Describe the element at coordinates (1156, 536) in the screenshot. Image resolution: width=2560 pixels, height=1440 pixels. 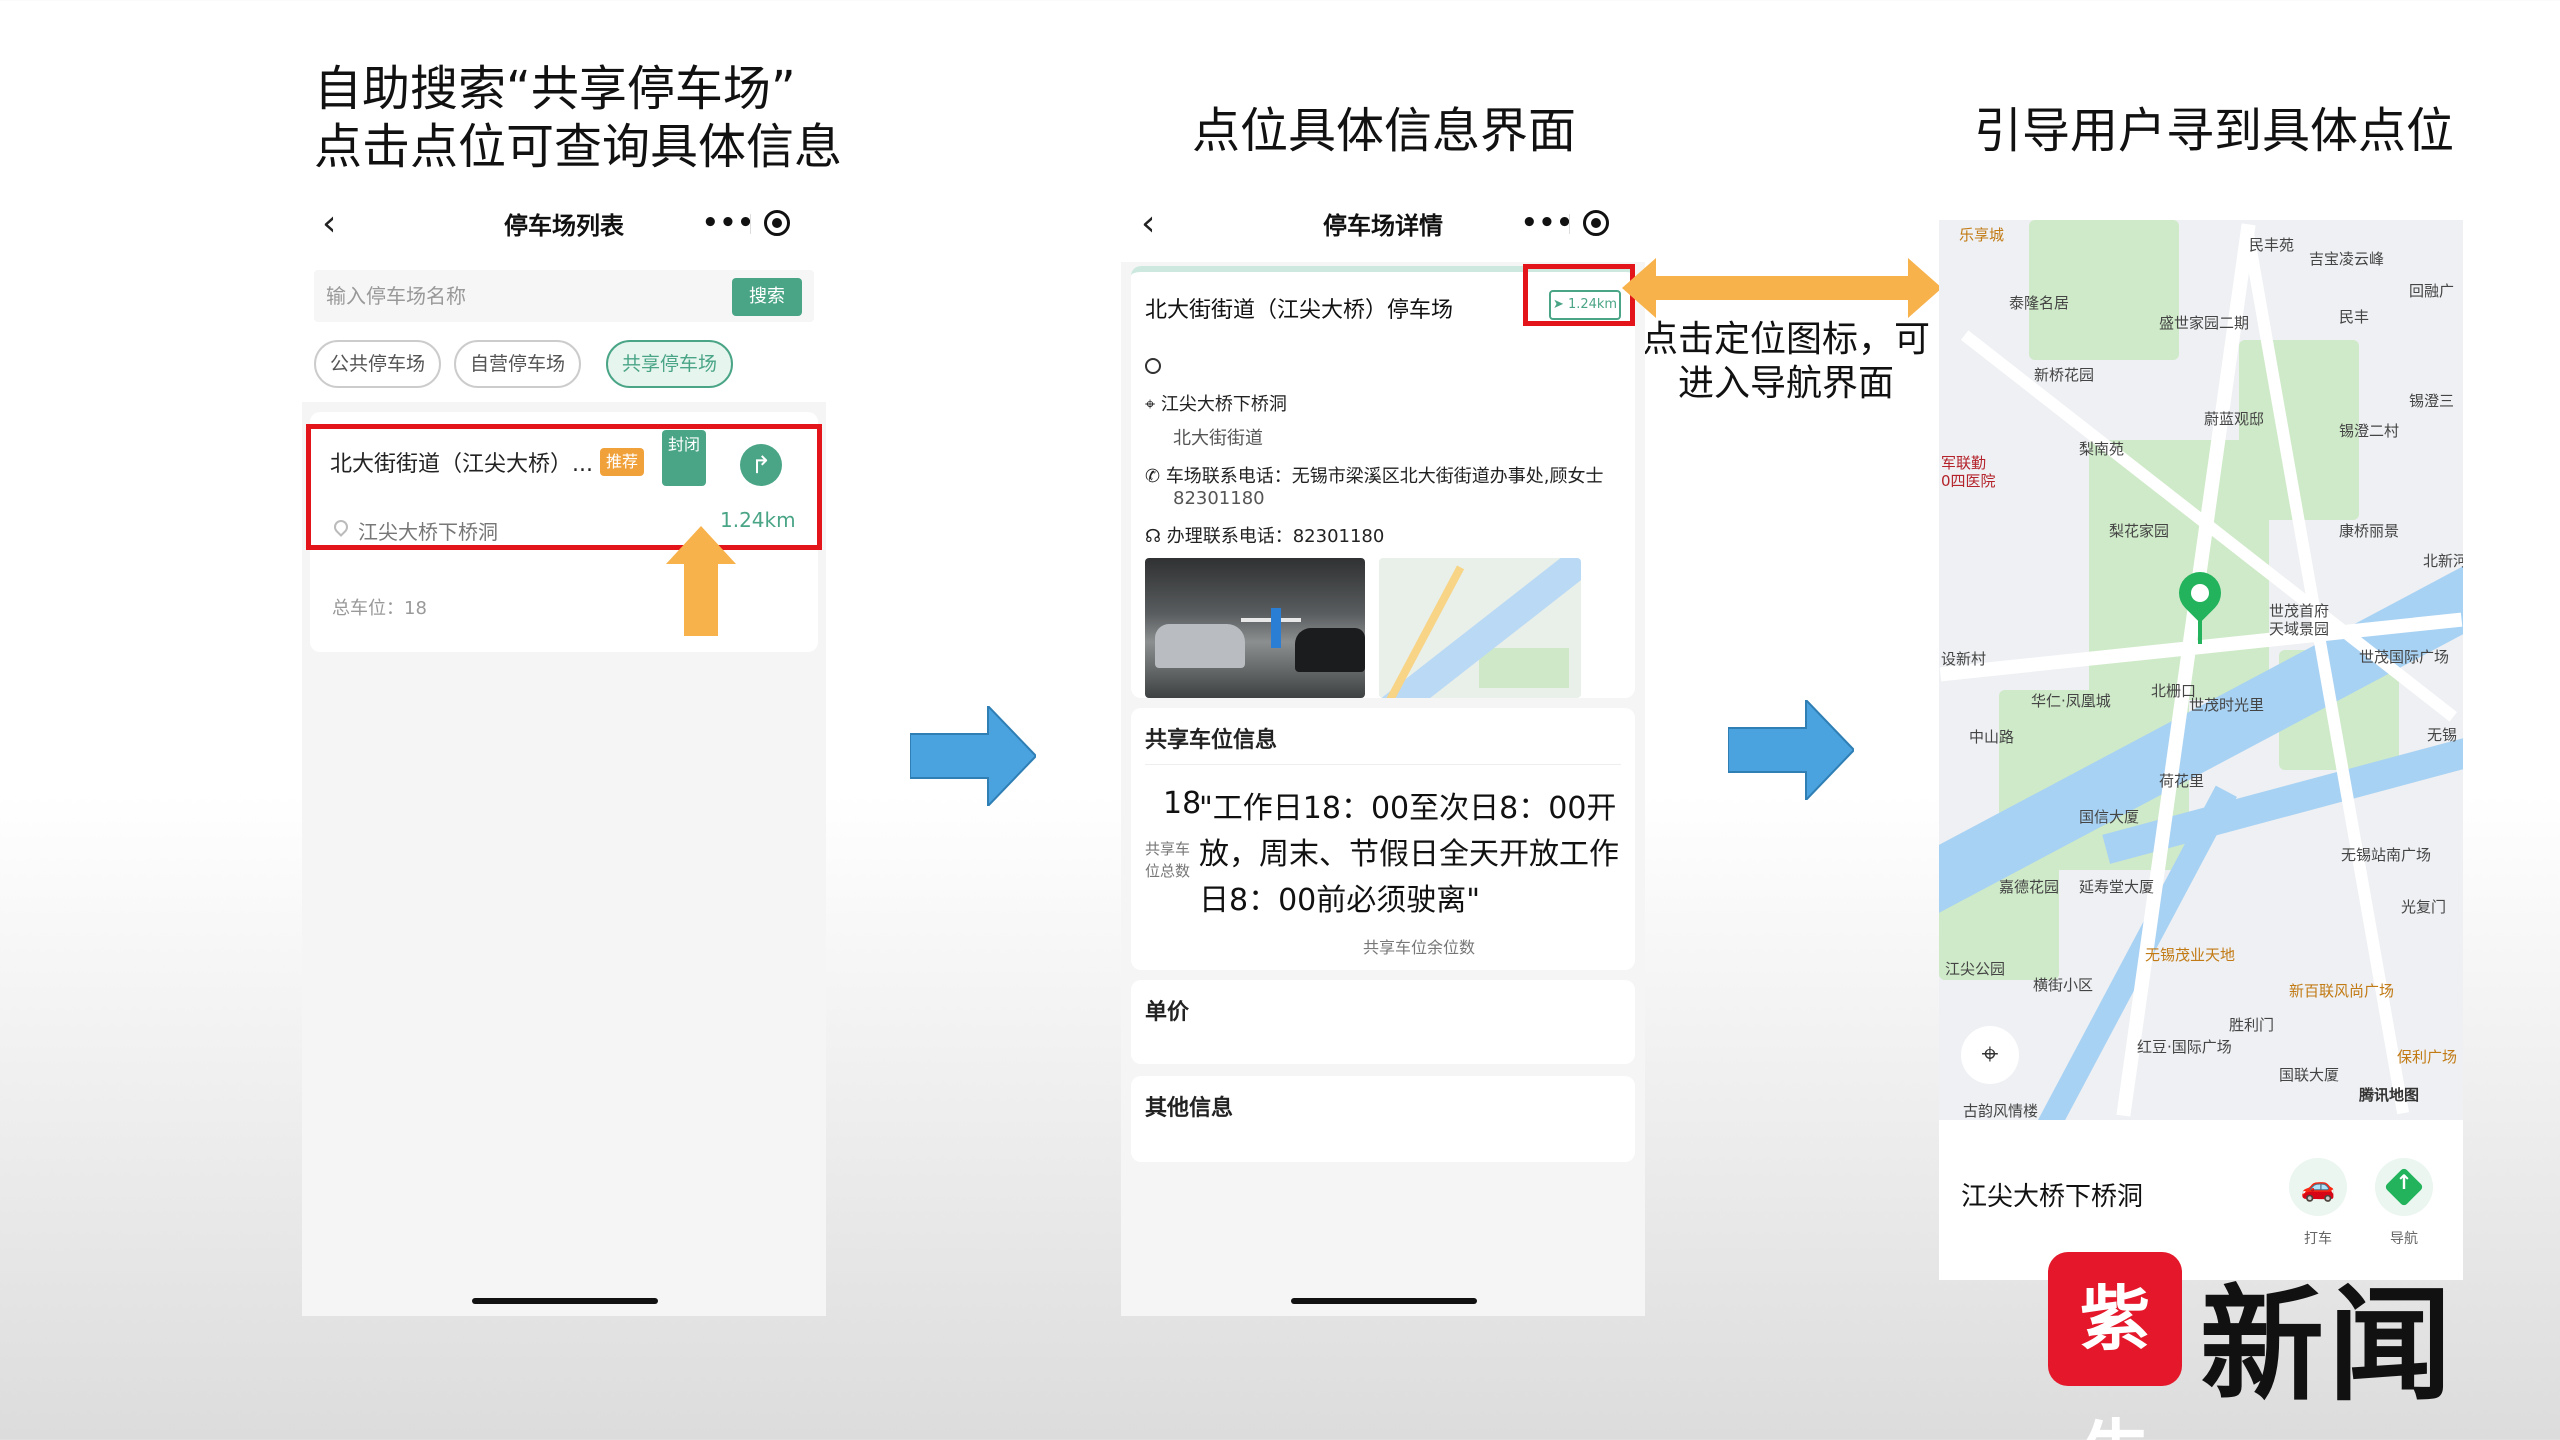
I see `headset-icon: ☊` at that location.